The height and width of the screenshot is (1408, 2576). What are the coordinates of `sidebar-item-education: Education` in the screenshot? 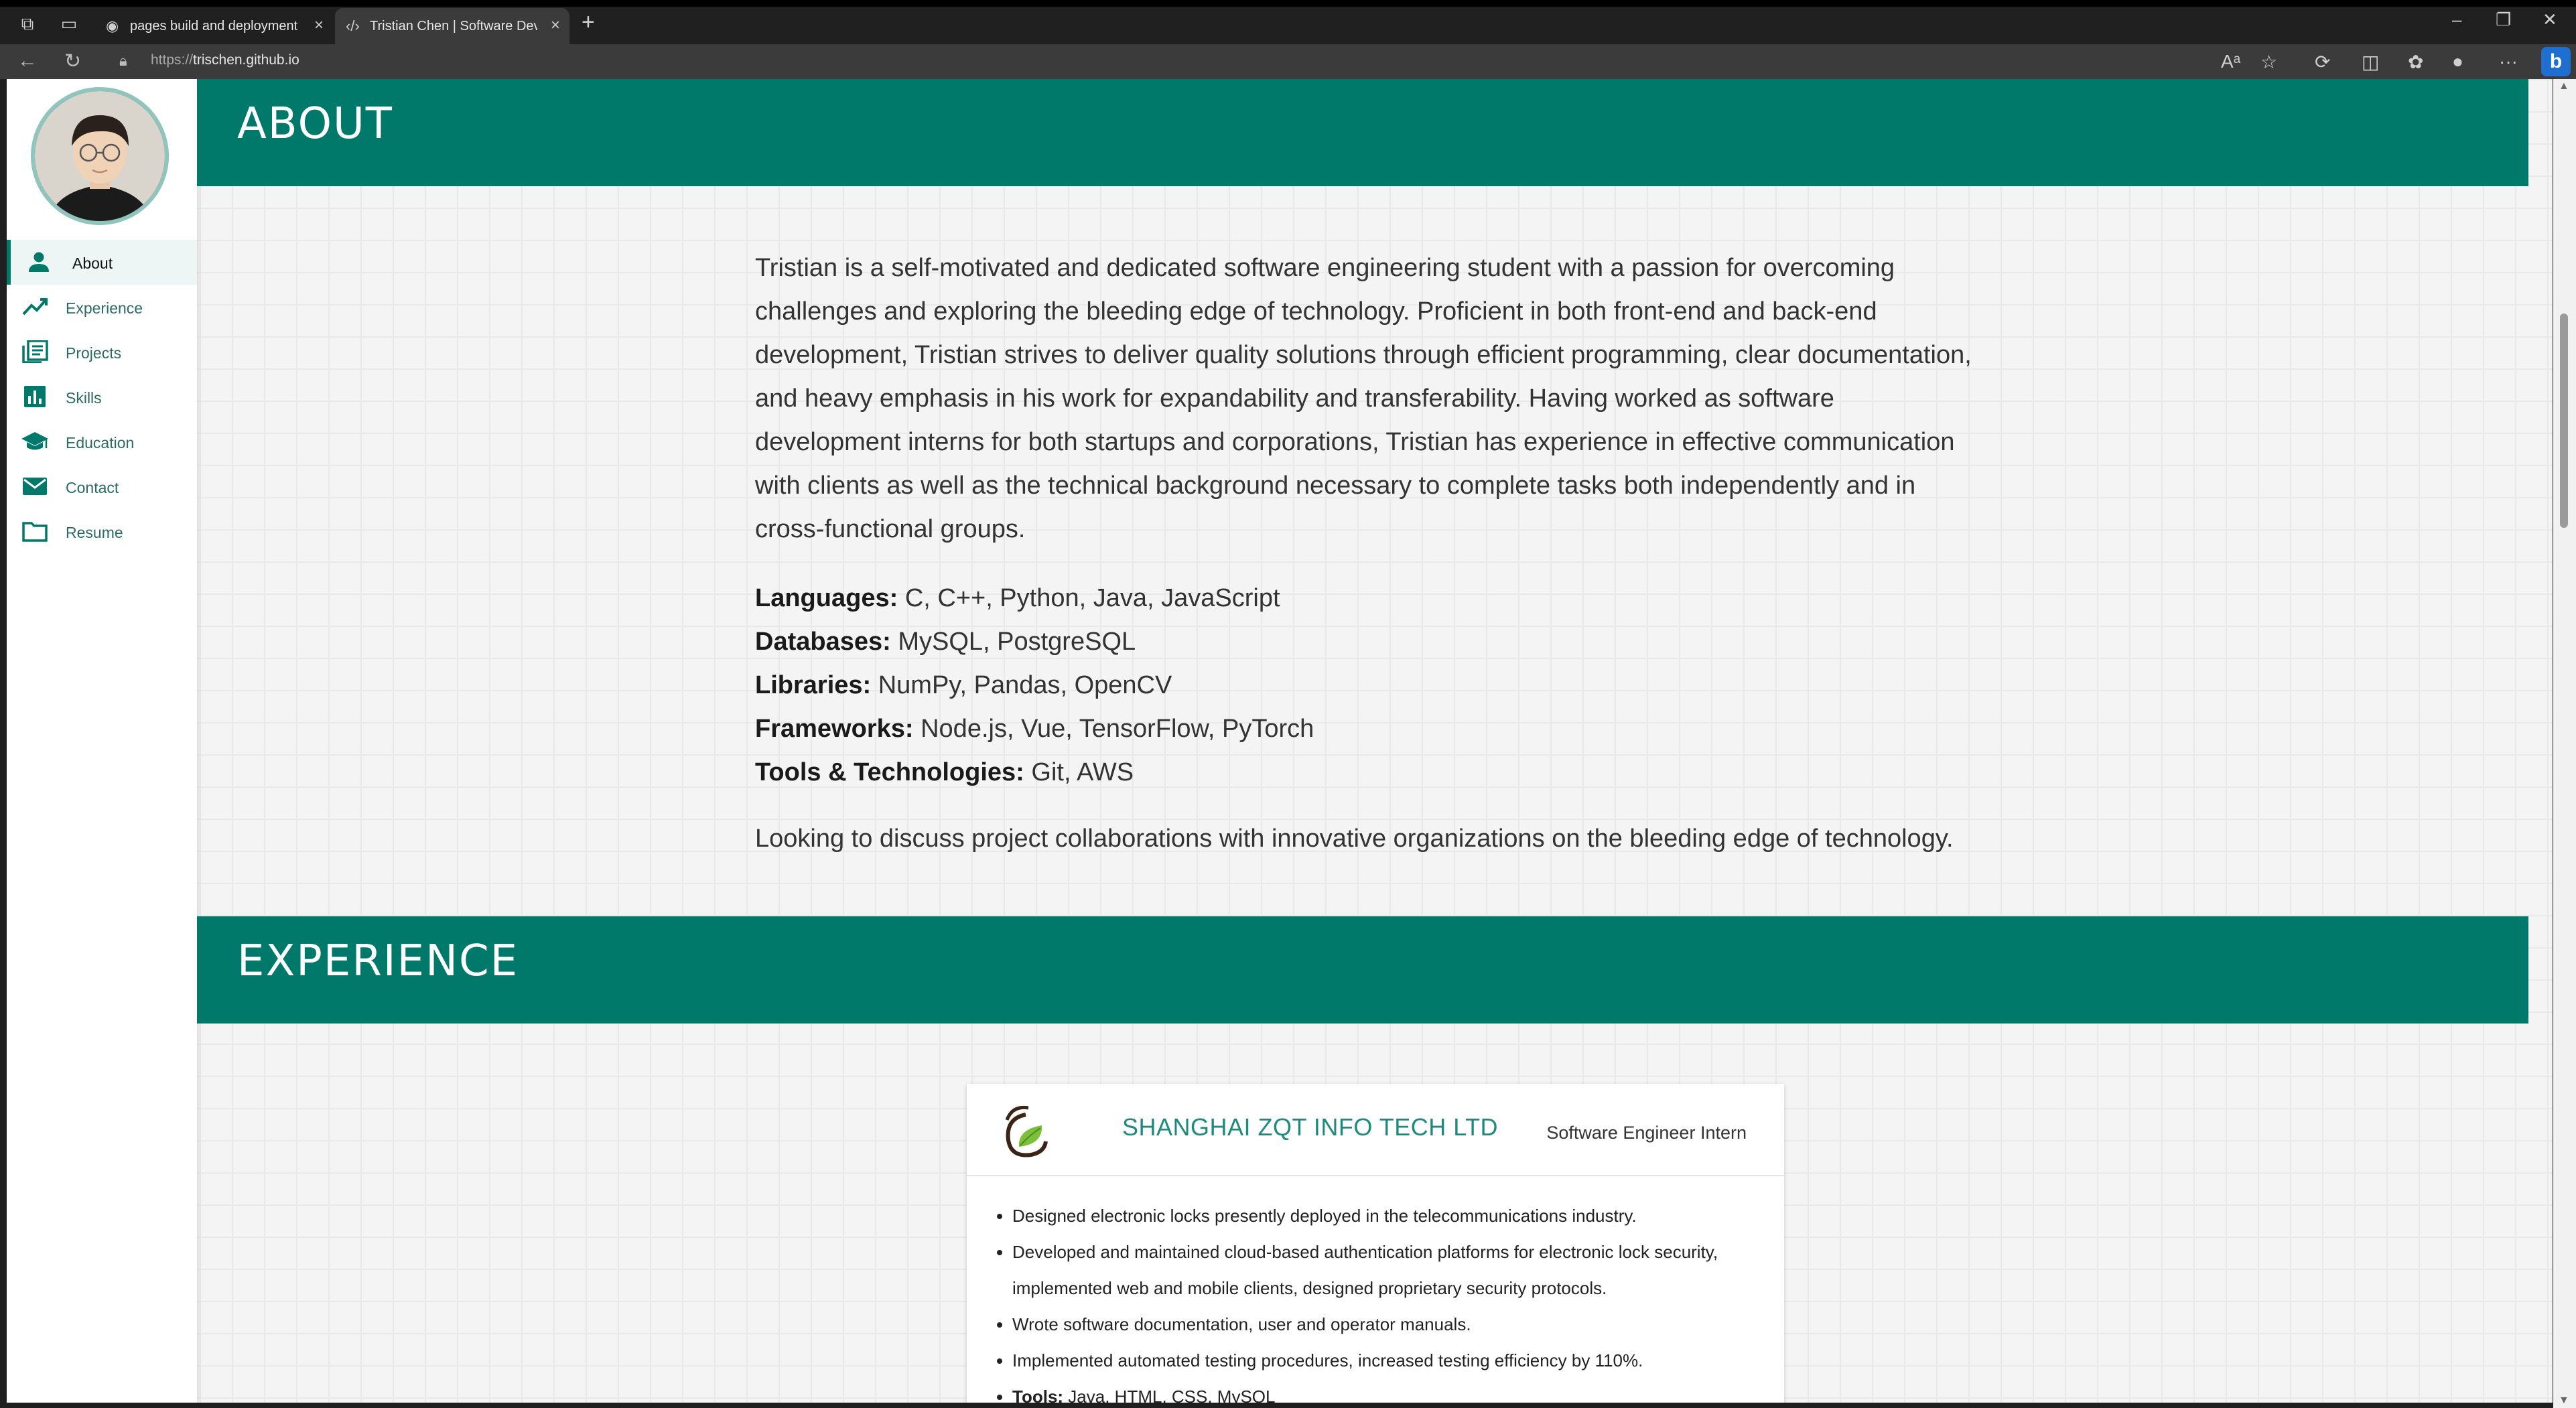 It's located at (102, 441).